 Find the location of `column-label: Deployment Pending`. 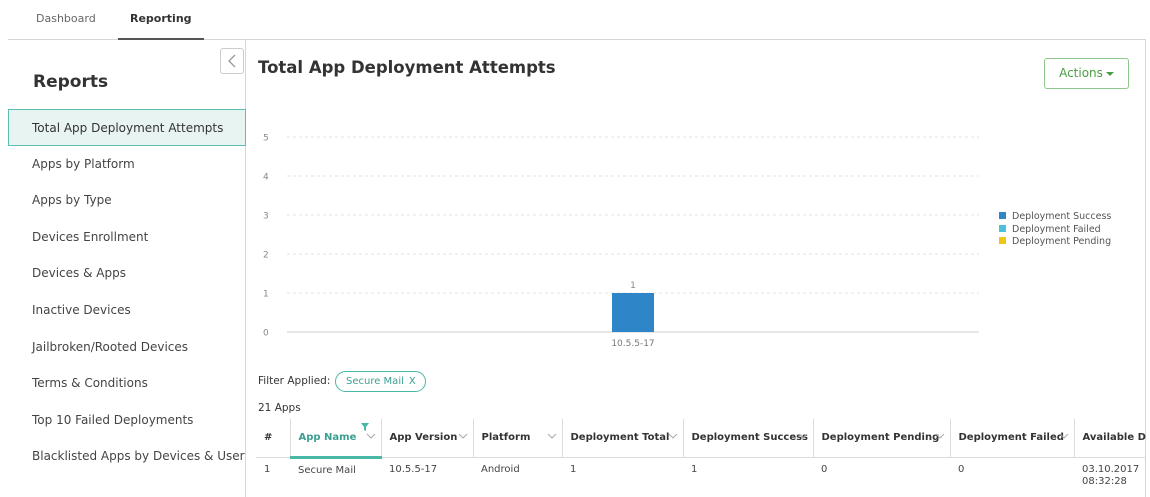

column-label: Deployment Pending is located at coordinates (880, 438).